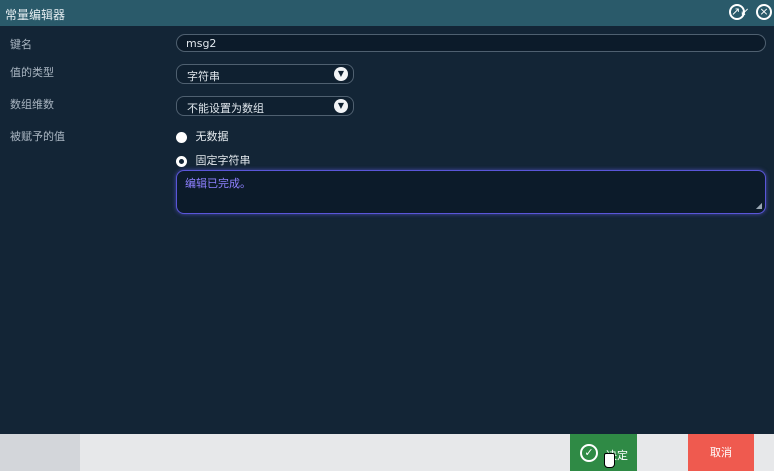 The image size is (774, 471). I want to click on close-icon: ×, so click(764, 12).